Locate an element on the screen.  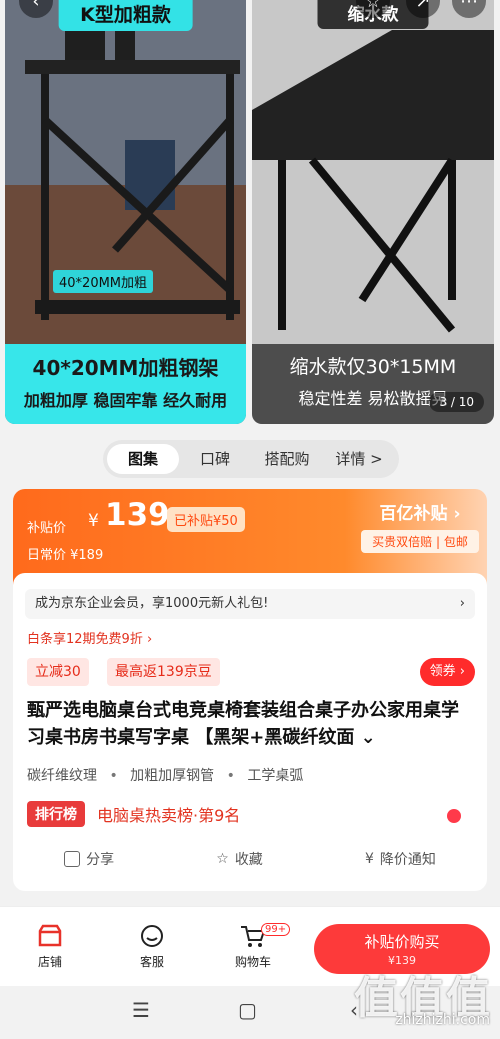
tab-details: 详情 > is located at coordinates (359, 459).